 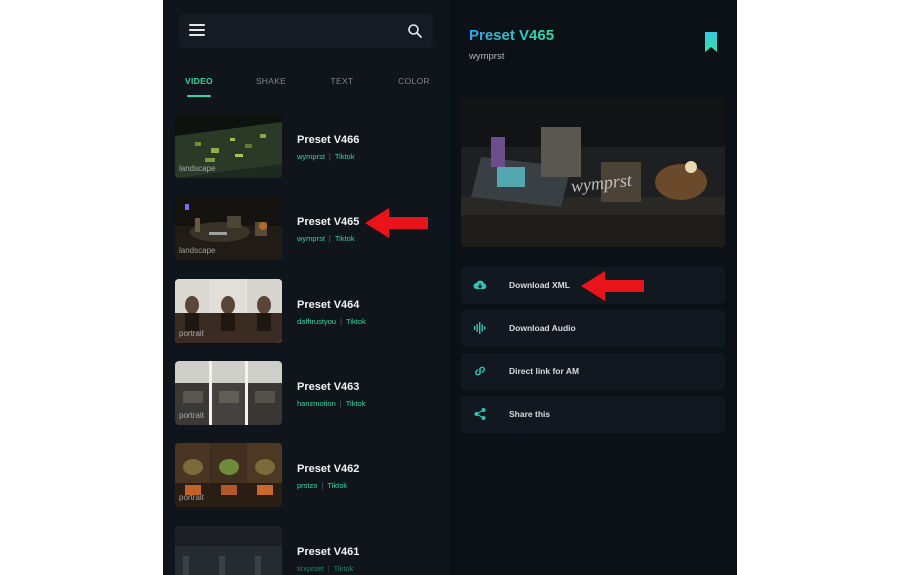 I want to click on video-preview: wymprst, so click(x=593, y=172).